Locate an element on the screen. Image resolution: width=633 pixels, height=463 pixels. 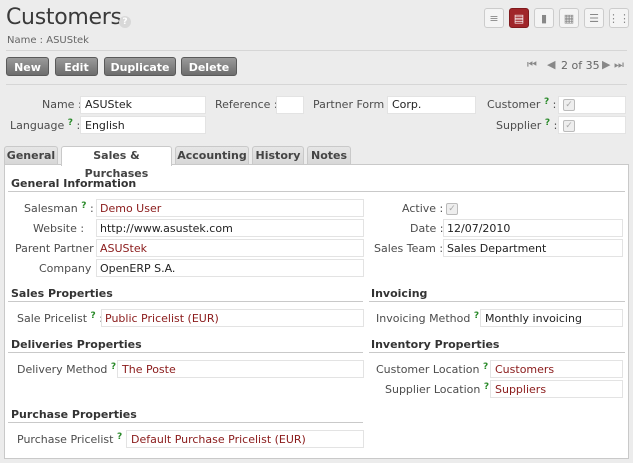
sale-pricelist-label: Sale Pricelist ? : is located at coordinates (60, 318).